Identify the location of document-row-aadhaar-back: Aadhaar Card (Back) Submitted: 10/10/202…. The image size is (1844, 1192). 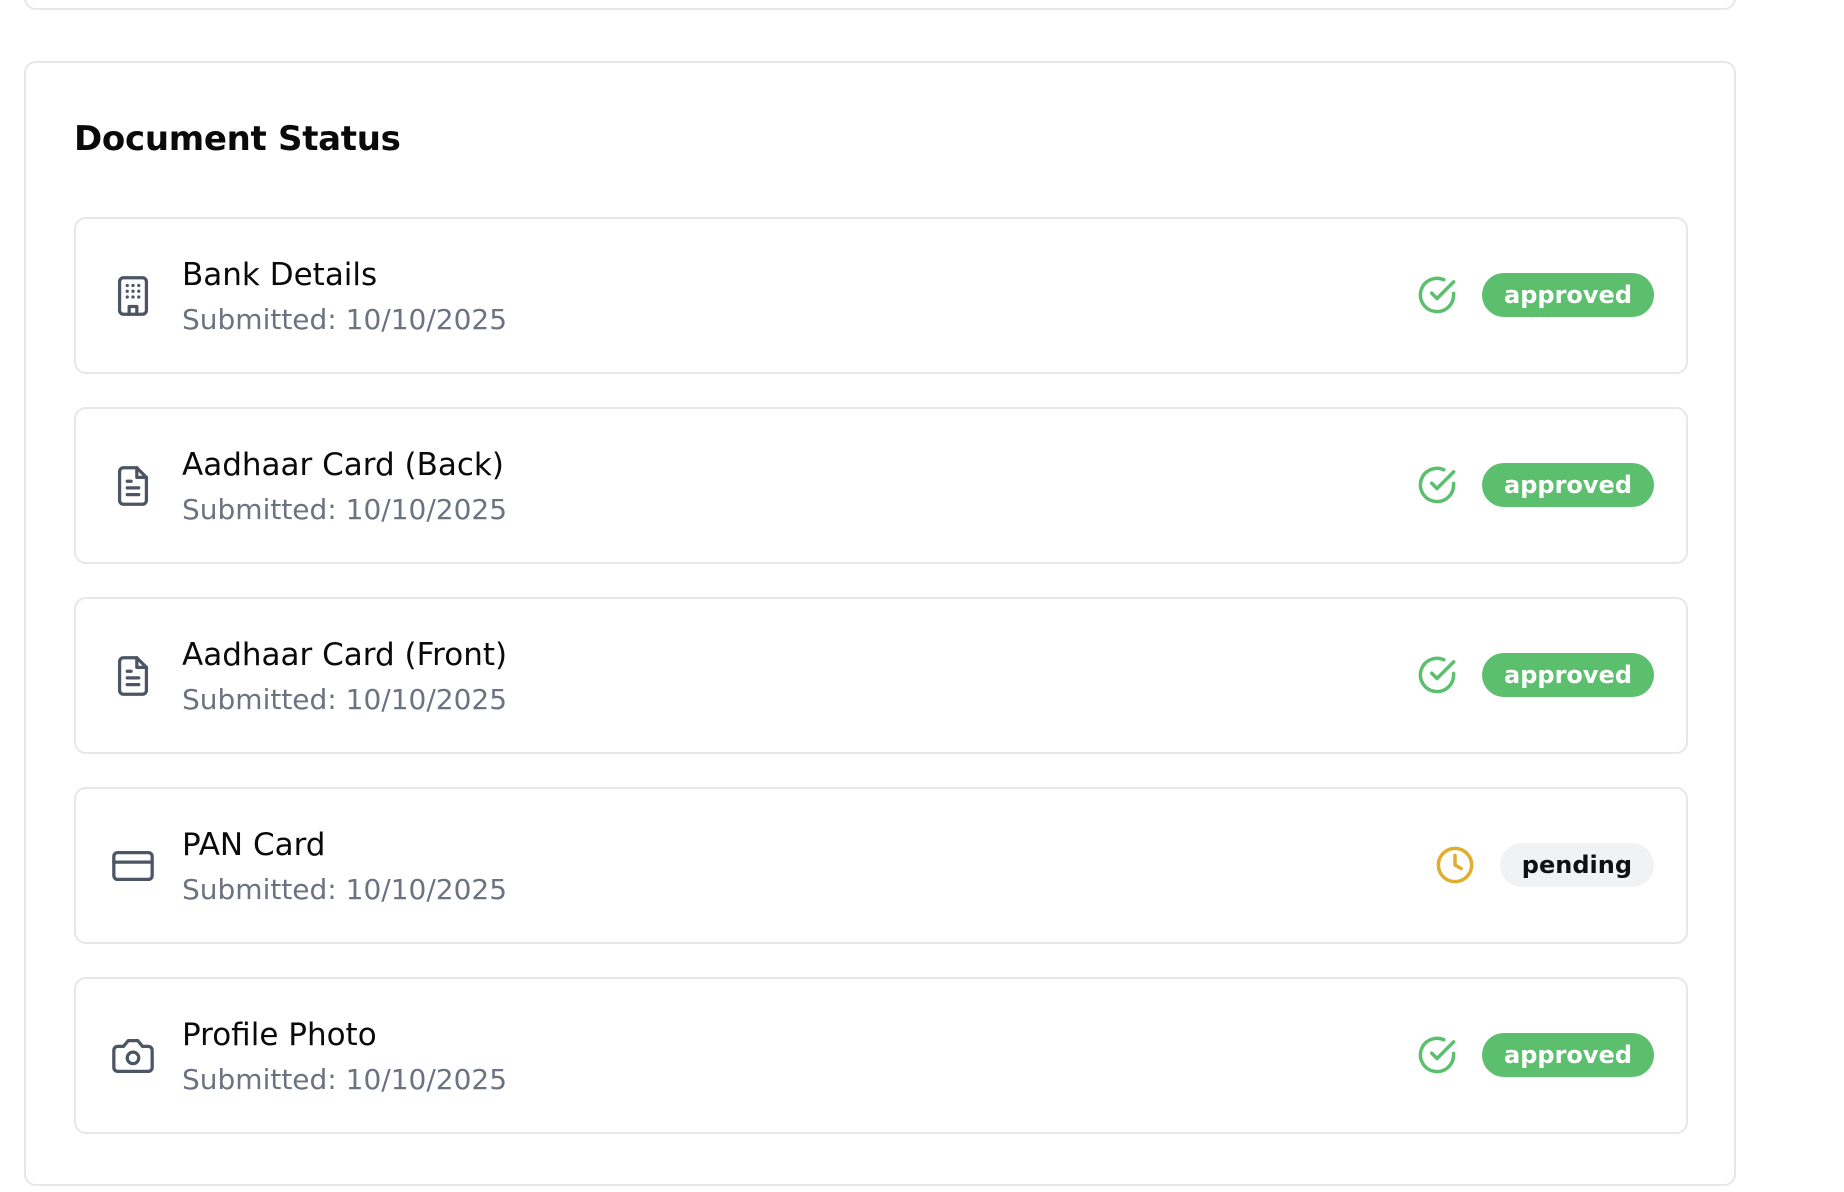
(881, 485).